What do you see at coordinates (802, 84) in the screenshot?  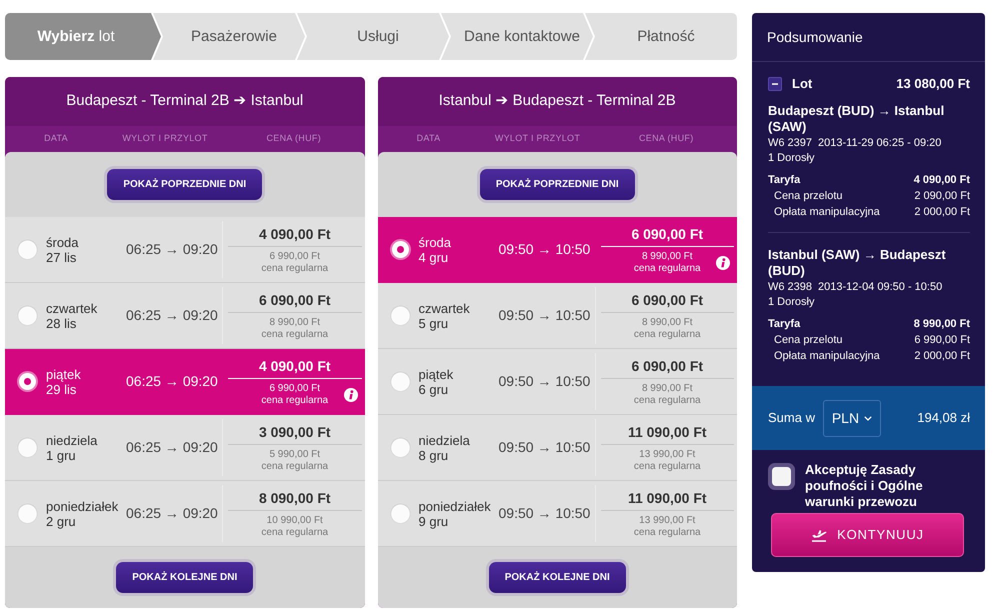 I see `section-label: Lot` at bounding box center [802, 84].